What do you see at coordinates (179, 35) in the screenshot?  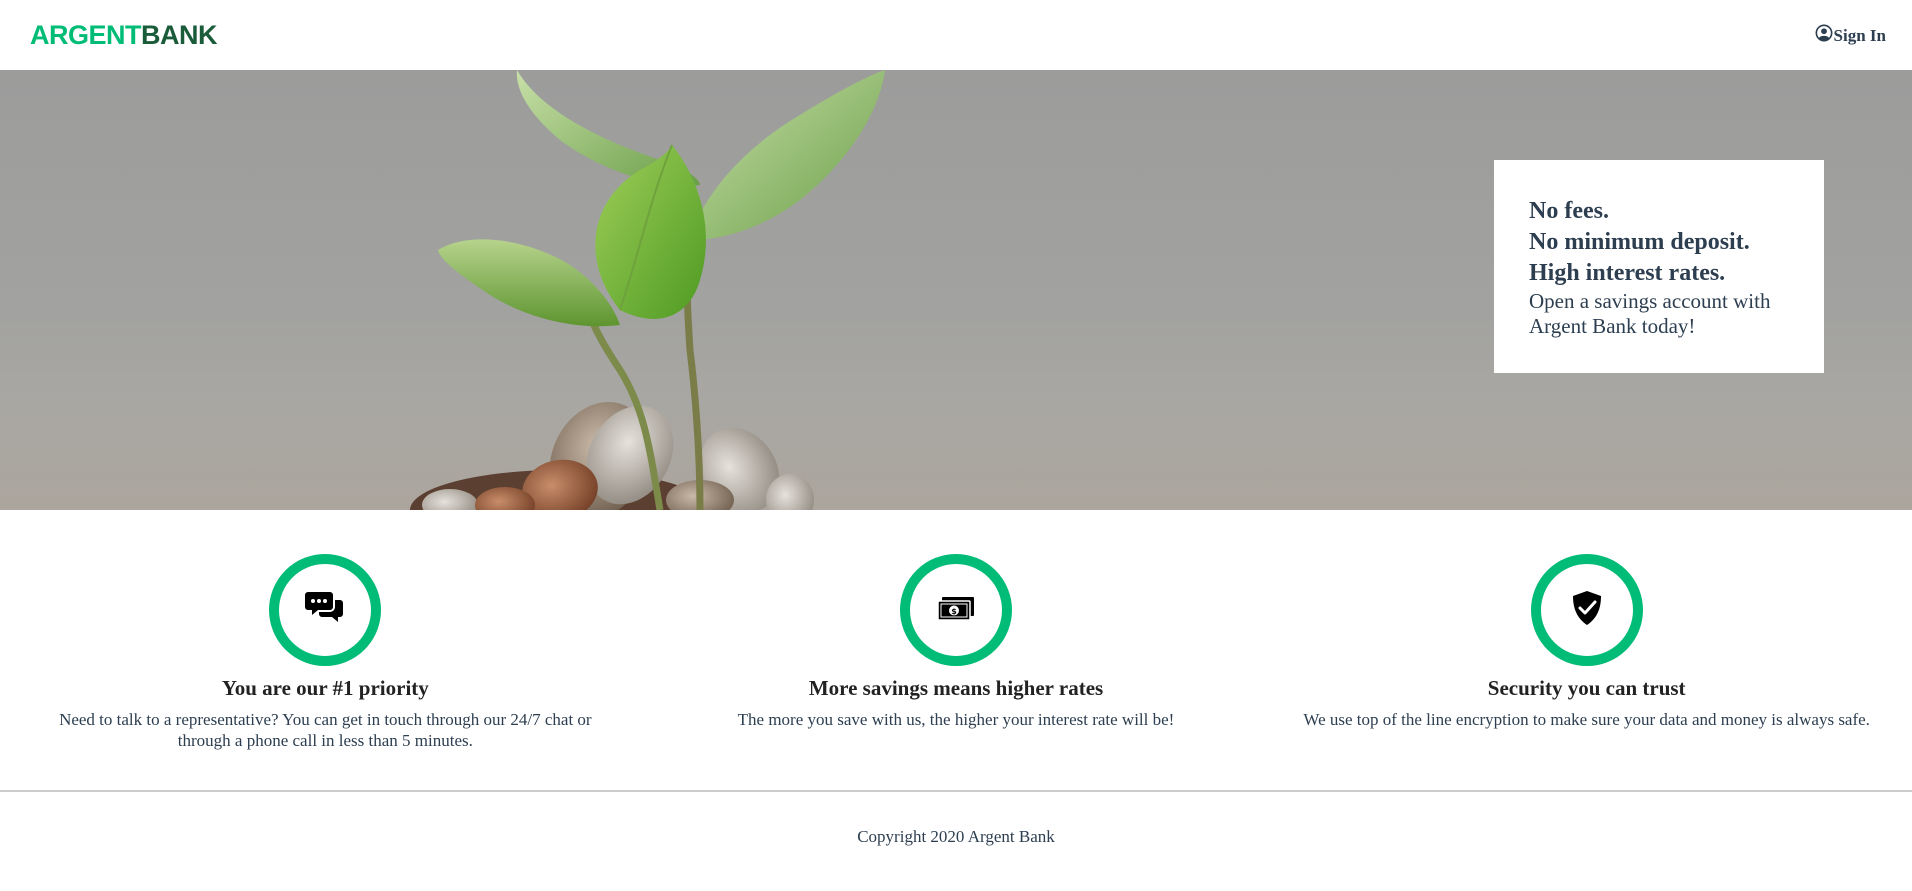 I see `logo-text-bank: BANK` at bounding box center [179, 35].